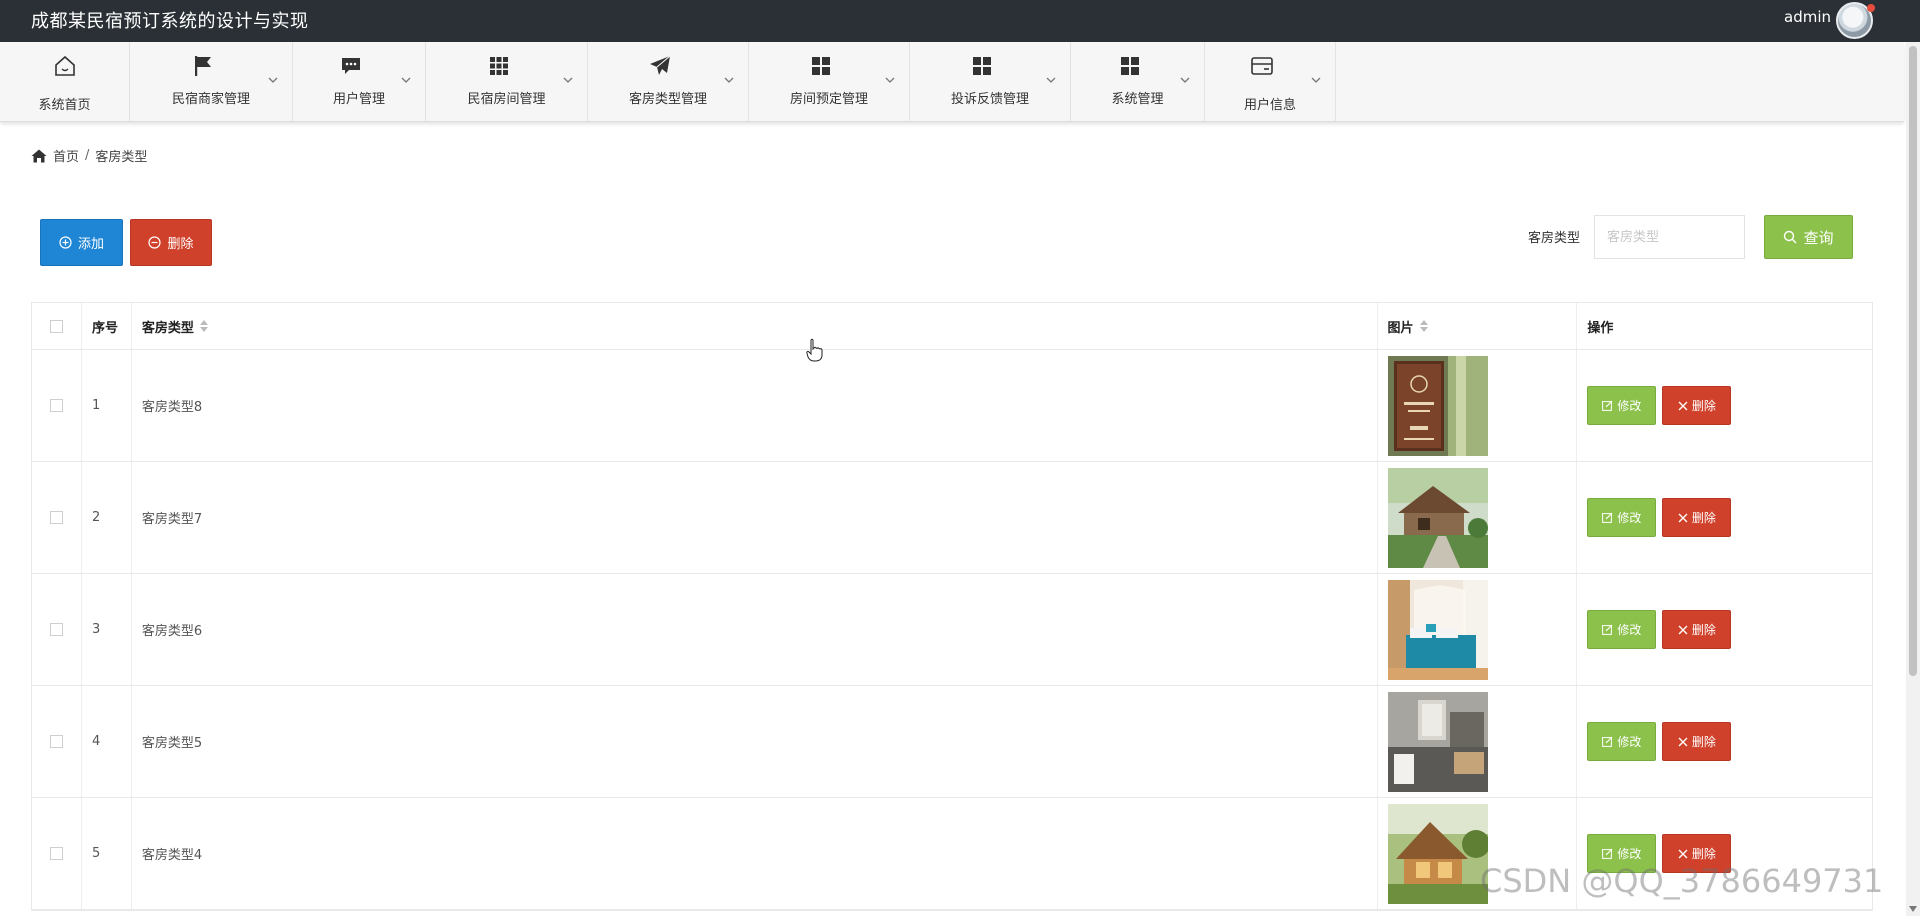 Image resolution: width=1920 pixels, height=916 pixels. I want to click on header-image-sortable: 图片, so click(1478, 326).